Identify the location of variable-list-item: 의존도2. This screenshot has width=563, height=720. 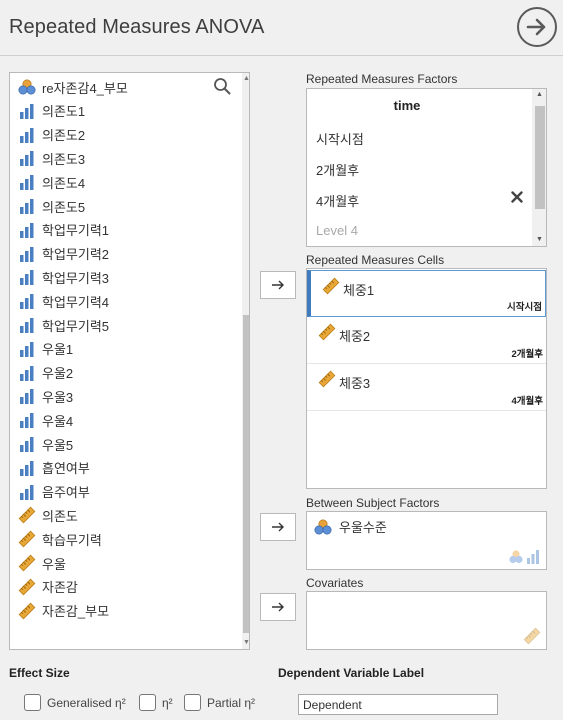
(47, 135).